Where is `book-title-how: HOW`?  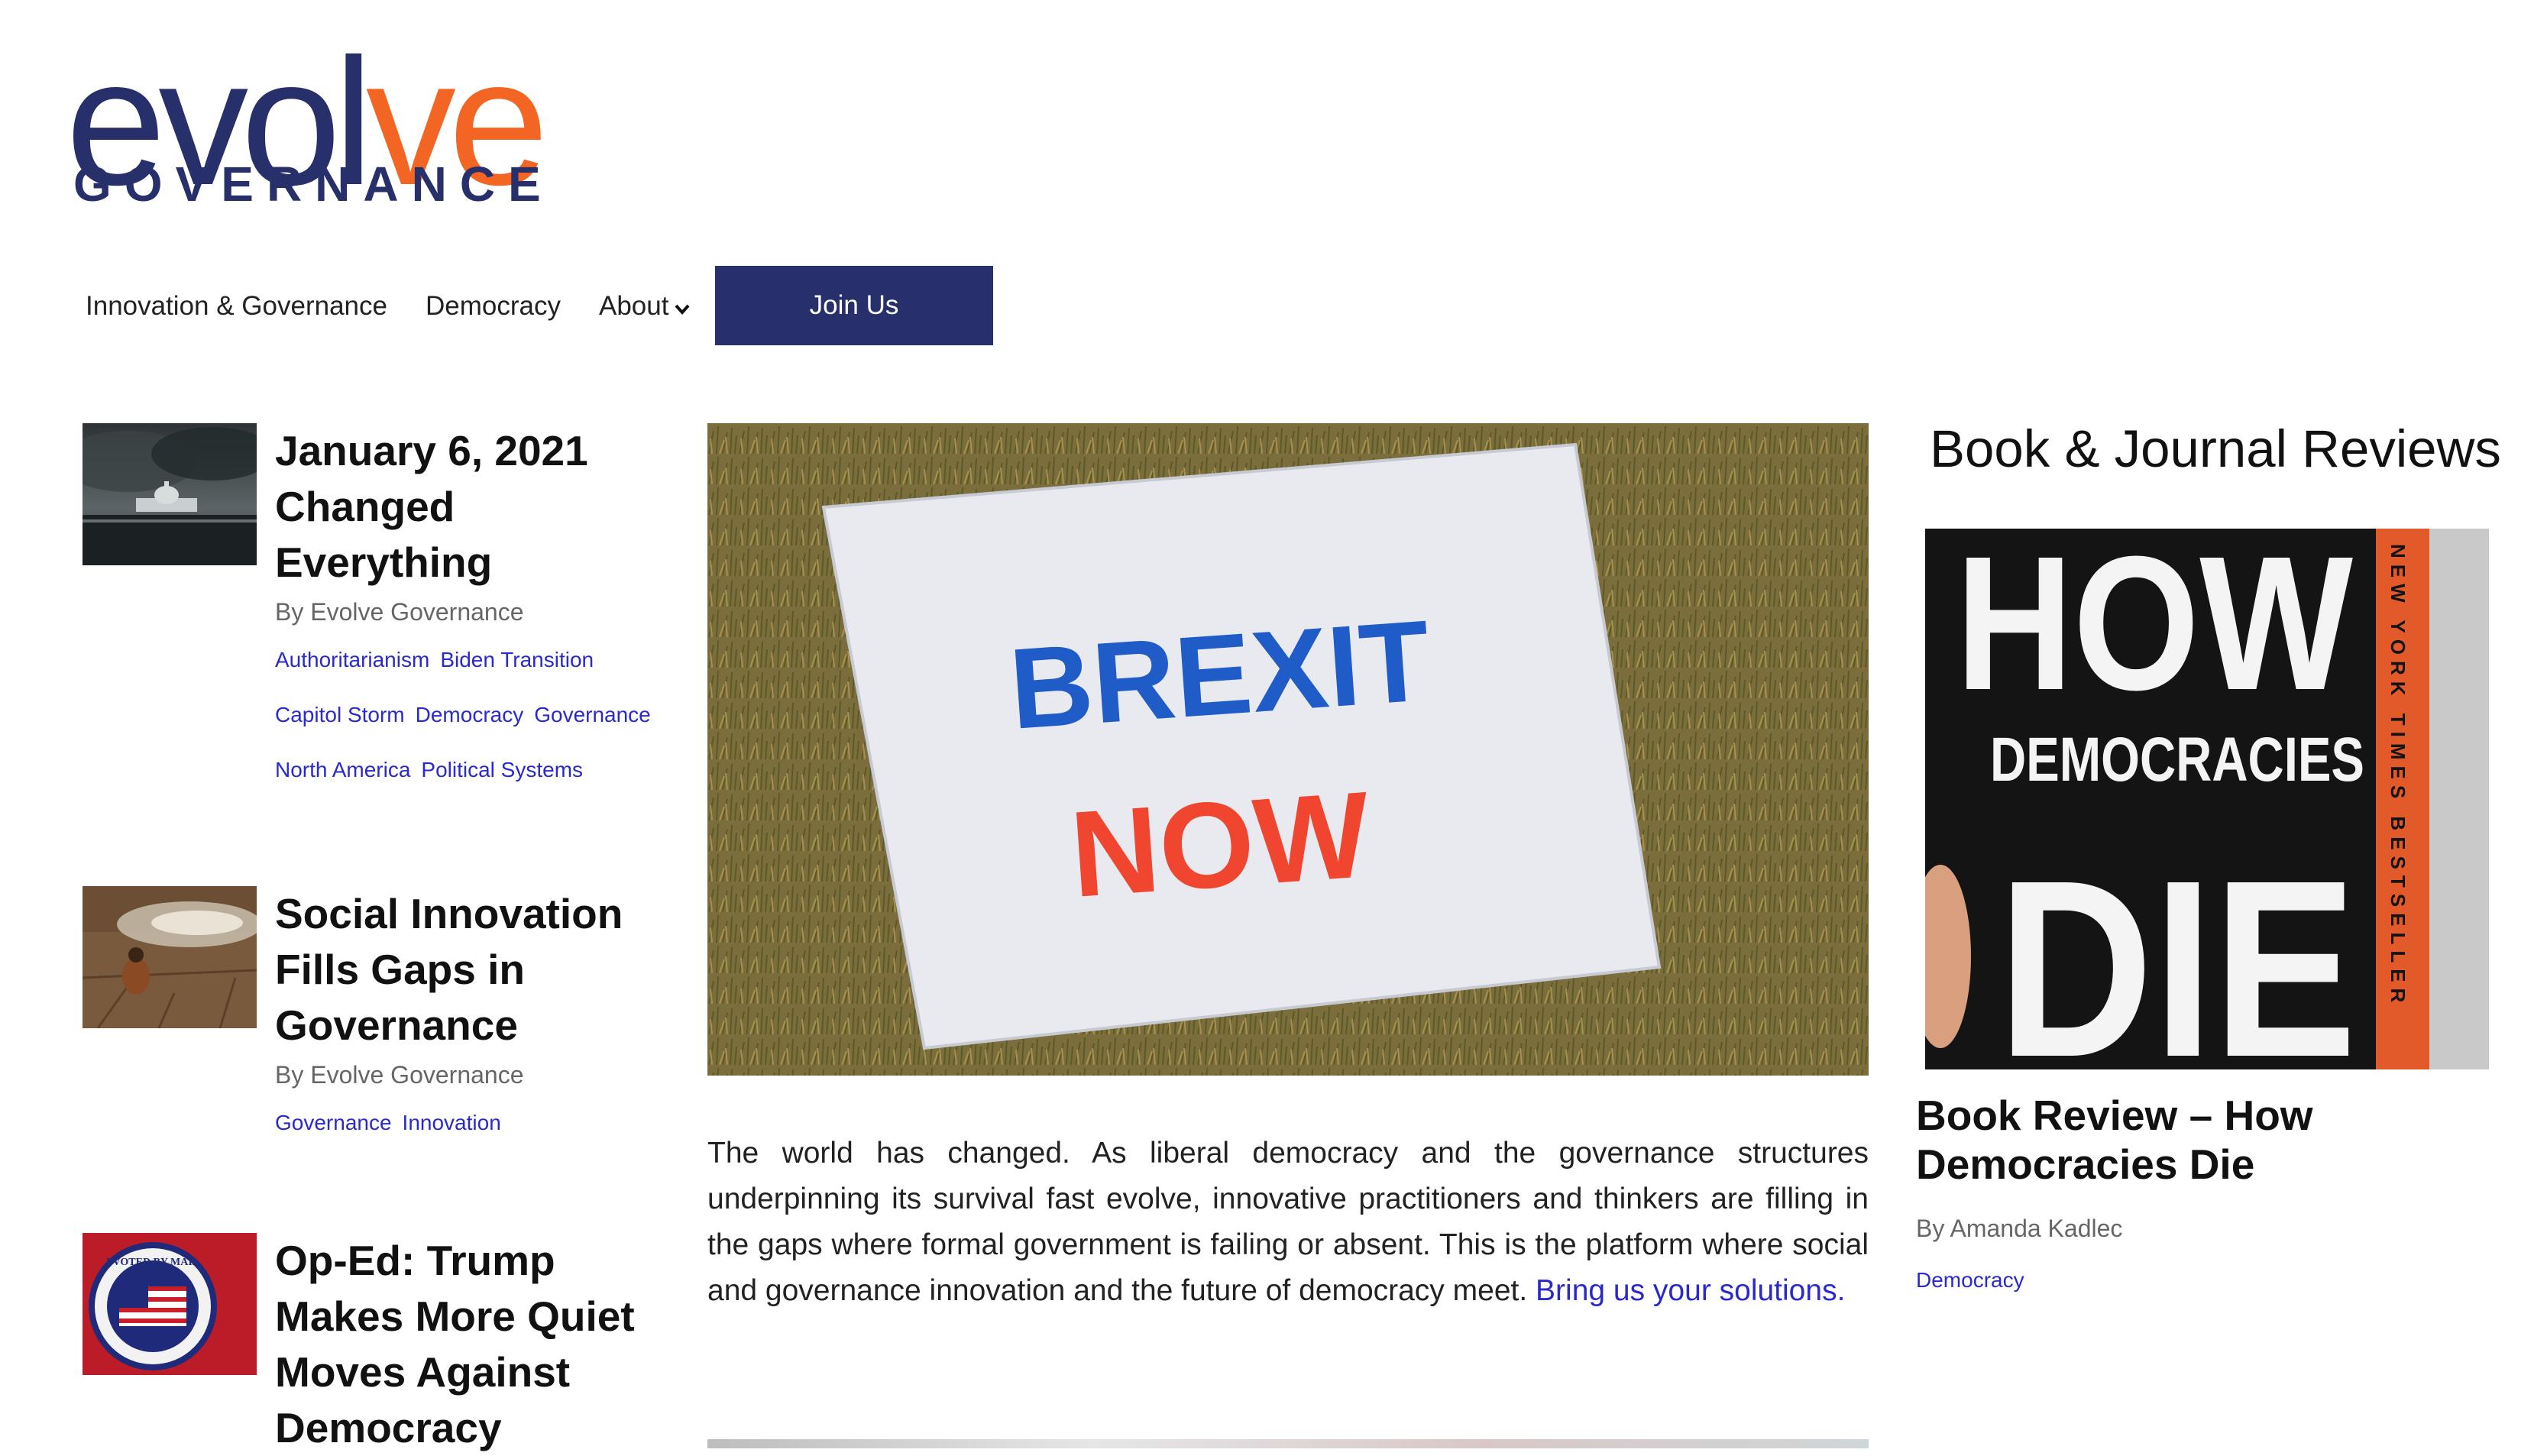
book-title-how: HOW is located at coordinates (2154, 629).